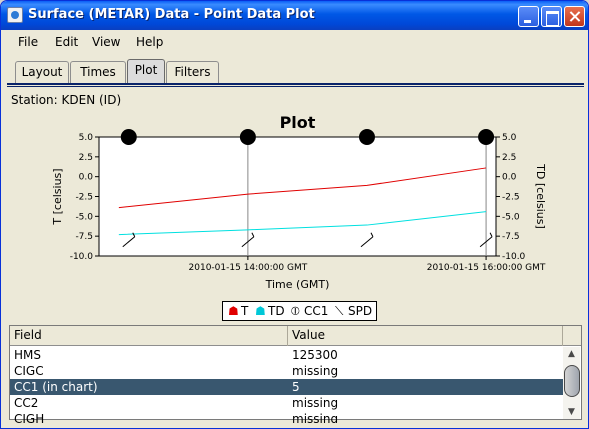 Image resolution: width=589 pixels, height=429 pixels. I want to click on y-tick-label-left: 2.5, so click(86, 158).